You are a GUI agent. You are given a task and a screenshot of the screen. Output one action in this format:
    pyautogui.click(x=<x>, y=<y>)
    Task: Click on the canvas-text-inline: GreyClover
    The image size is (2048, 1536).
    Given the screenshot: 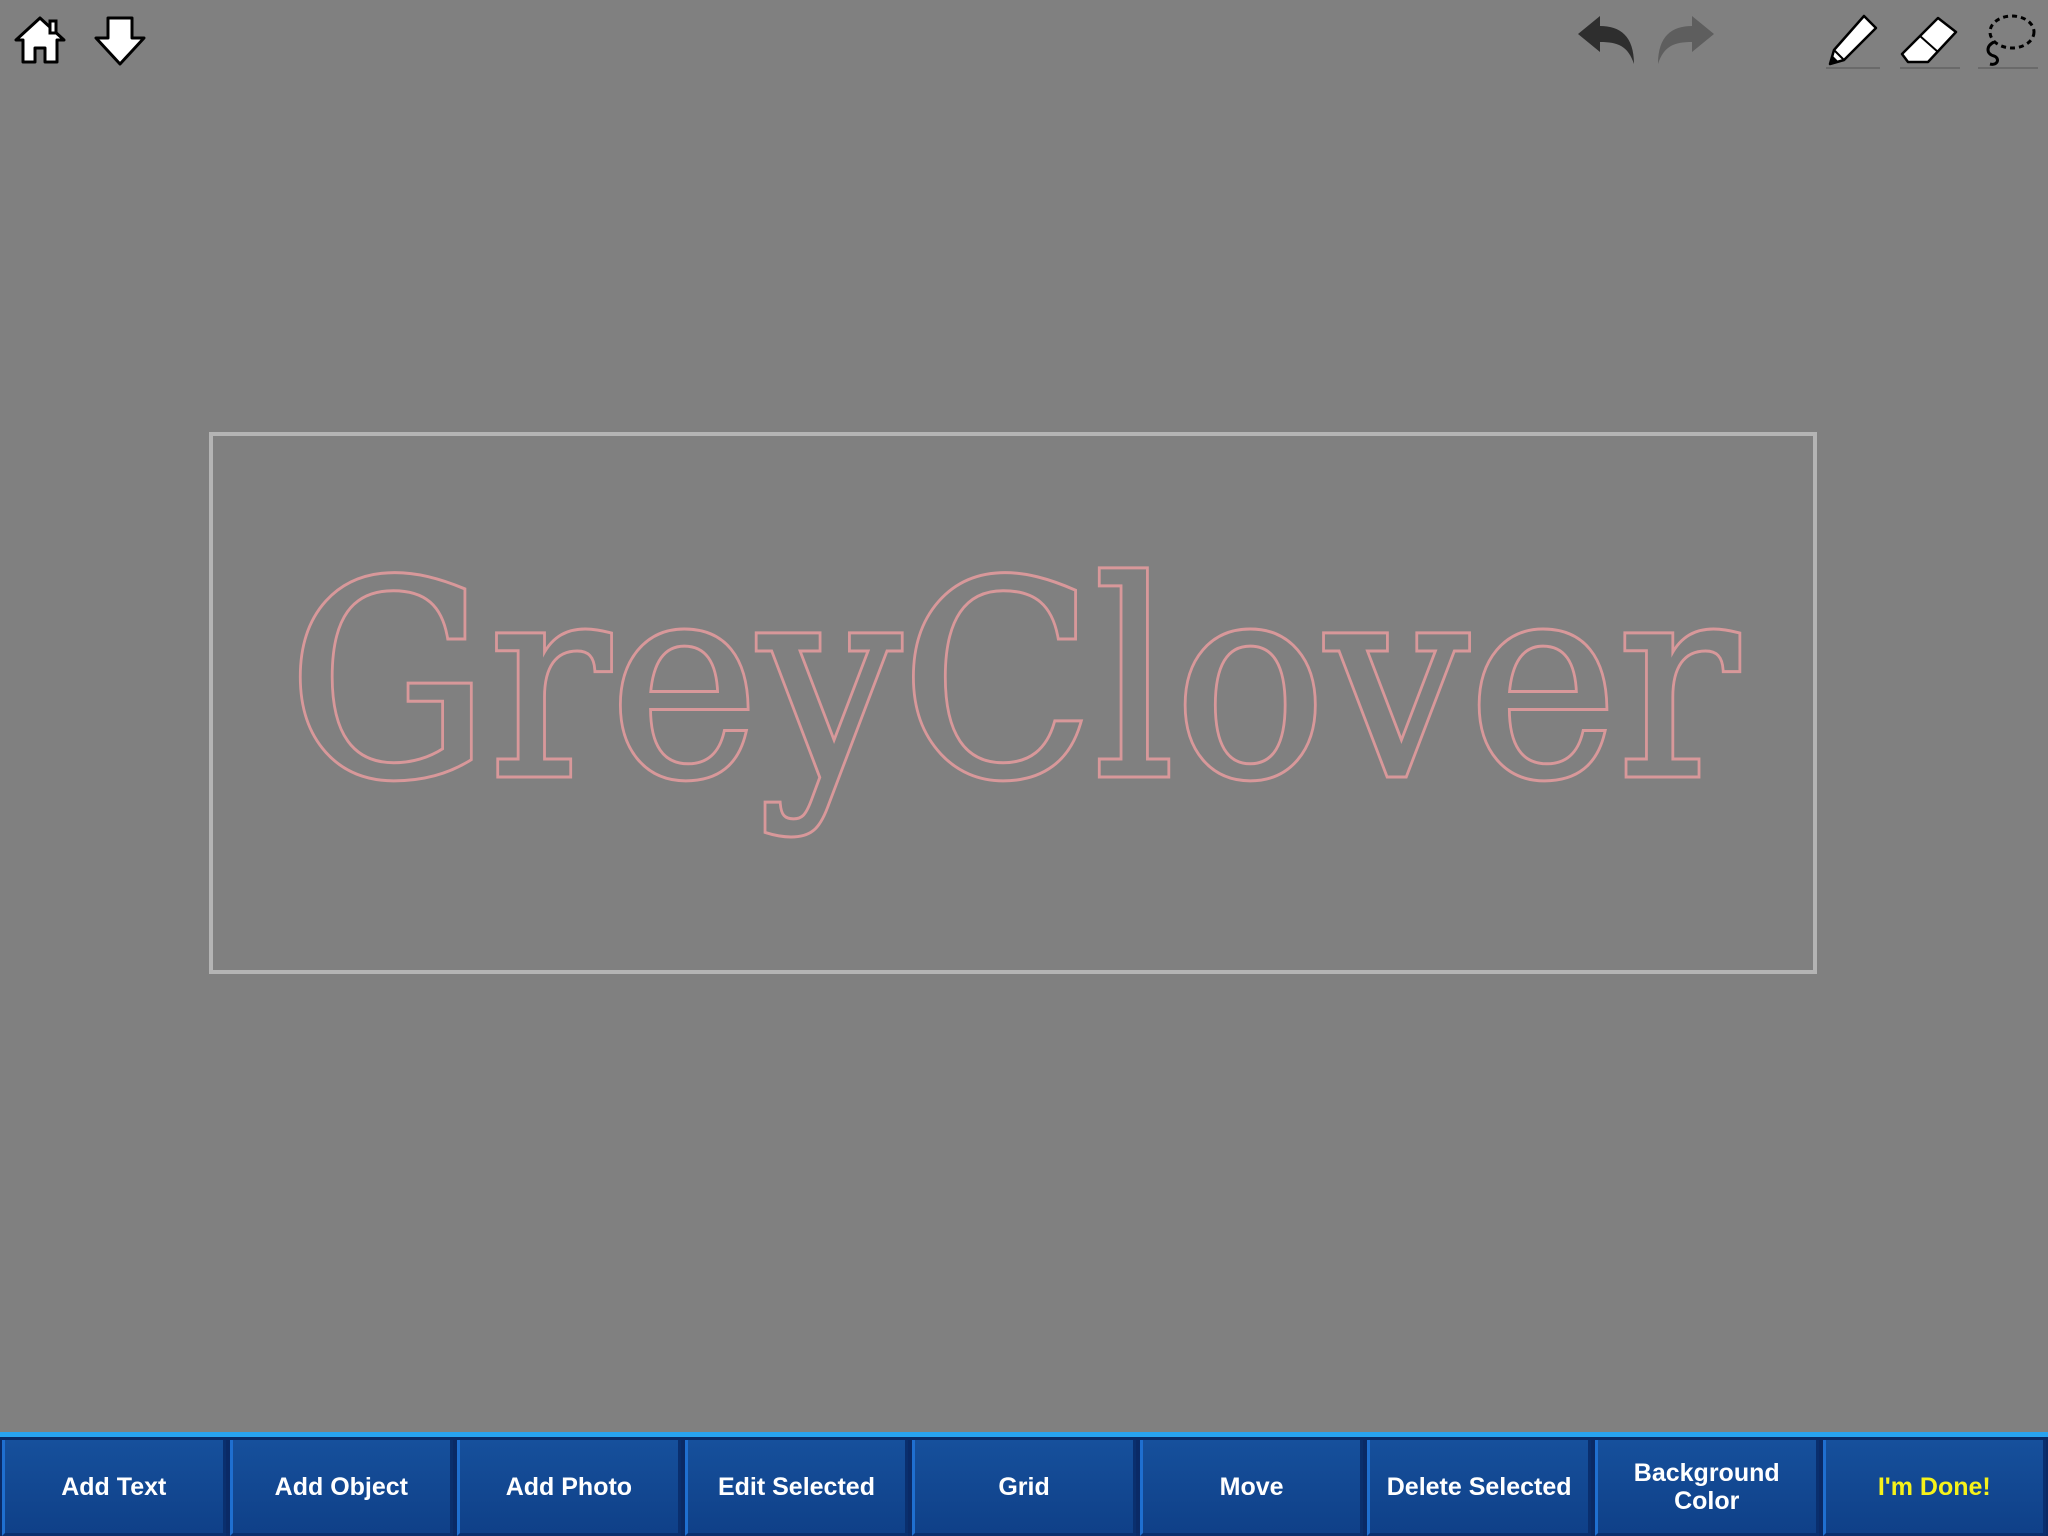 What is the action you would take?
    pyautogui.click(x=1014, y=681)
    